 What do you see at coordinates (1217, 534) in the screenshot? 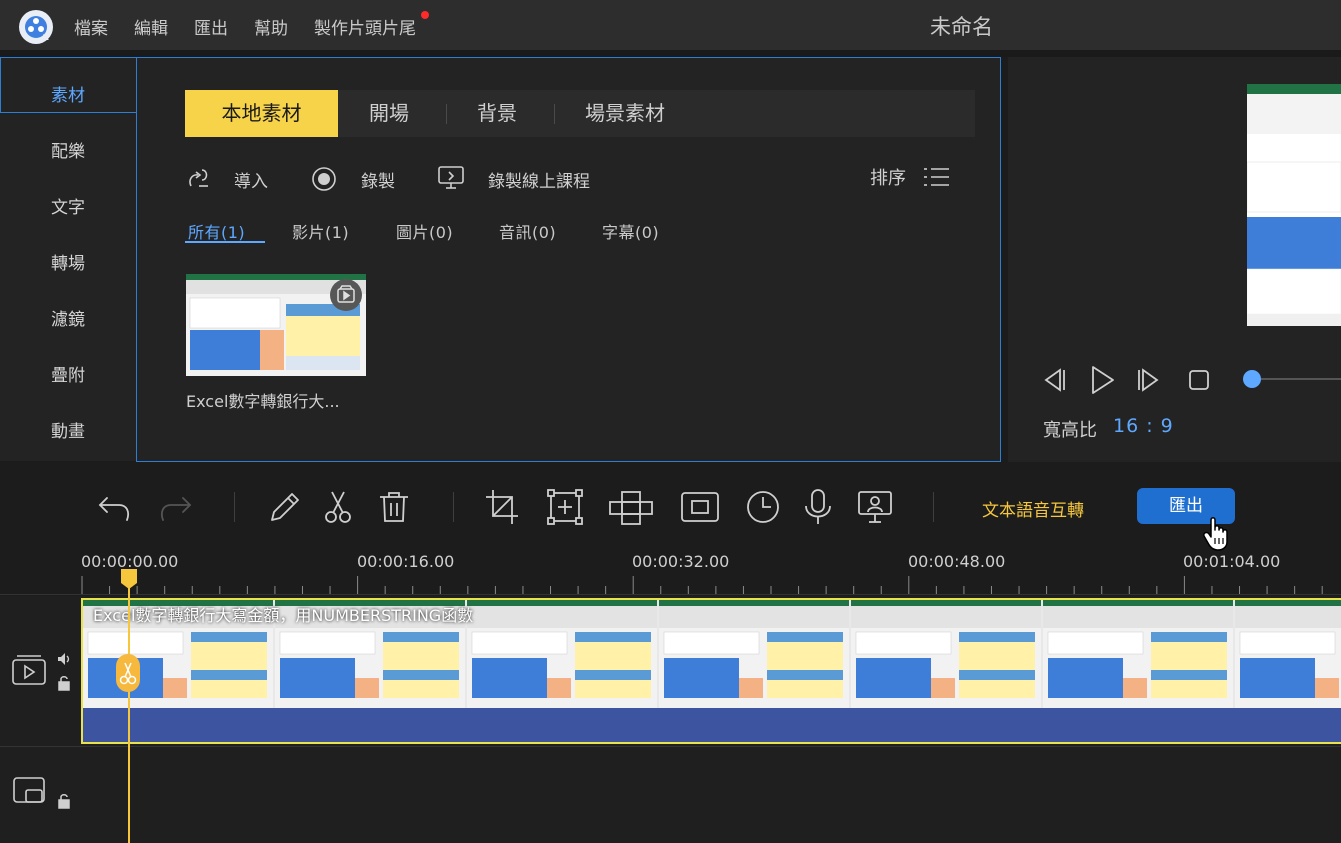
I see `hand-cursor-icon` at bounding box center [1217, 534].